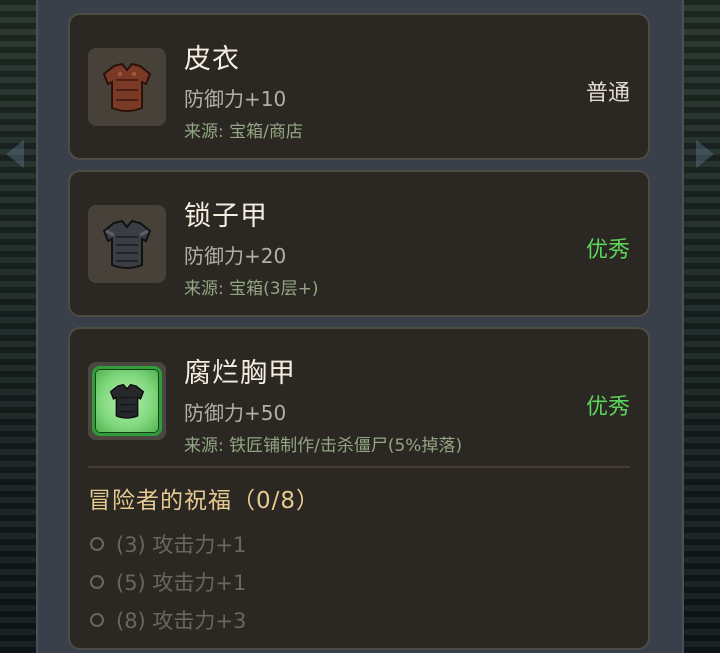 This screenshot has height=653, width=720. What do you see at coordinates (181, 583) in the screenshot?
I see `blessing-entry-label: (5) 攻击力+1` at bounding box center [181, 583].